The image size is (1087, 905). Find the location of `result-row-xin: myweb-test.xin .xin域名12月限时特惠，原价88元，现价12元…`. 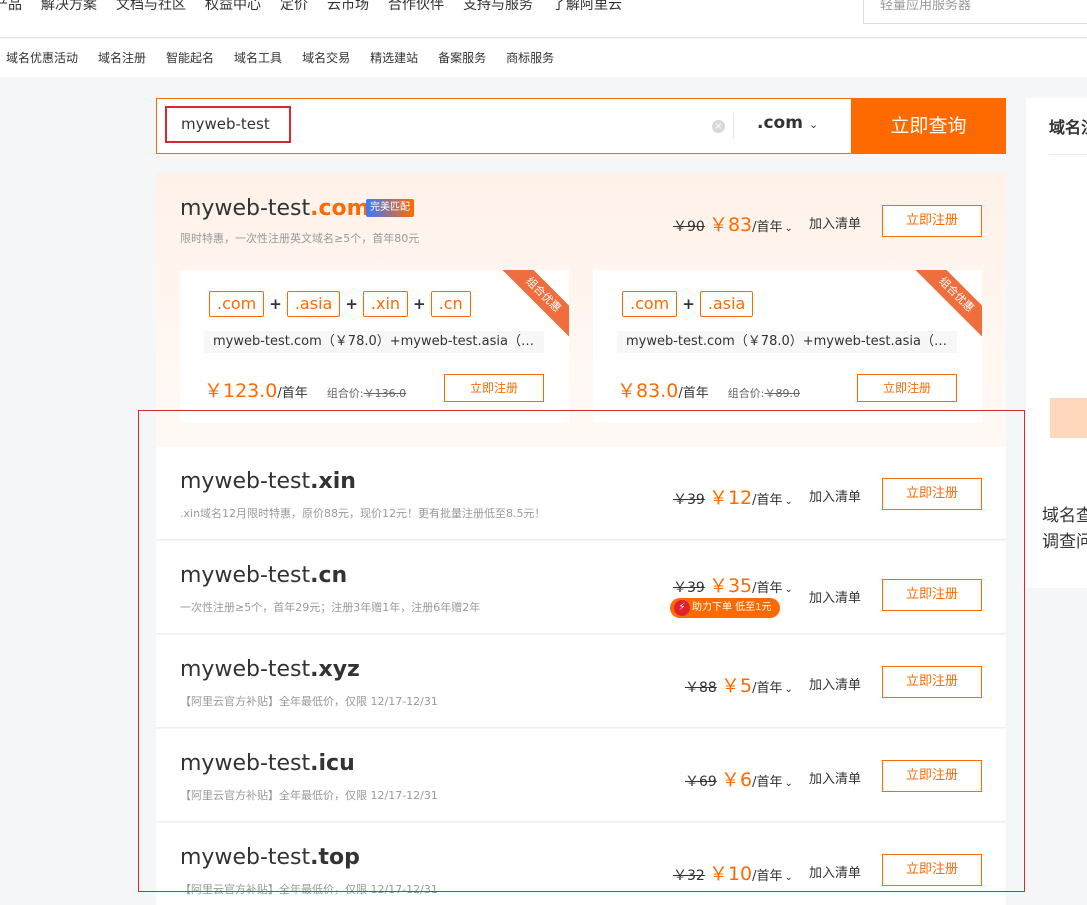

result-row-xin: myweb-test.xin .xin域名12月限时特惠，原价88元，现价12元… is located at coordinates (581, 493).